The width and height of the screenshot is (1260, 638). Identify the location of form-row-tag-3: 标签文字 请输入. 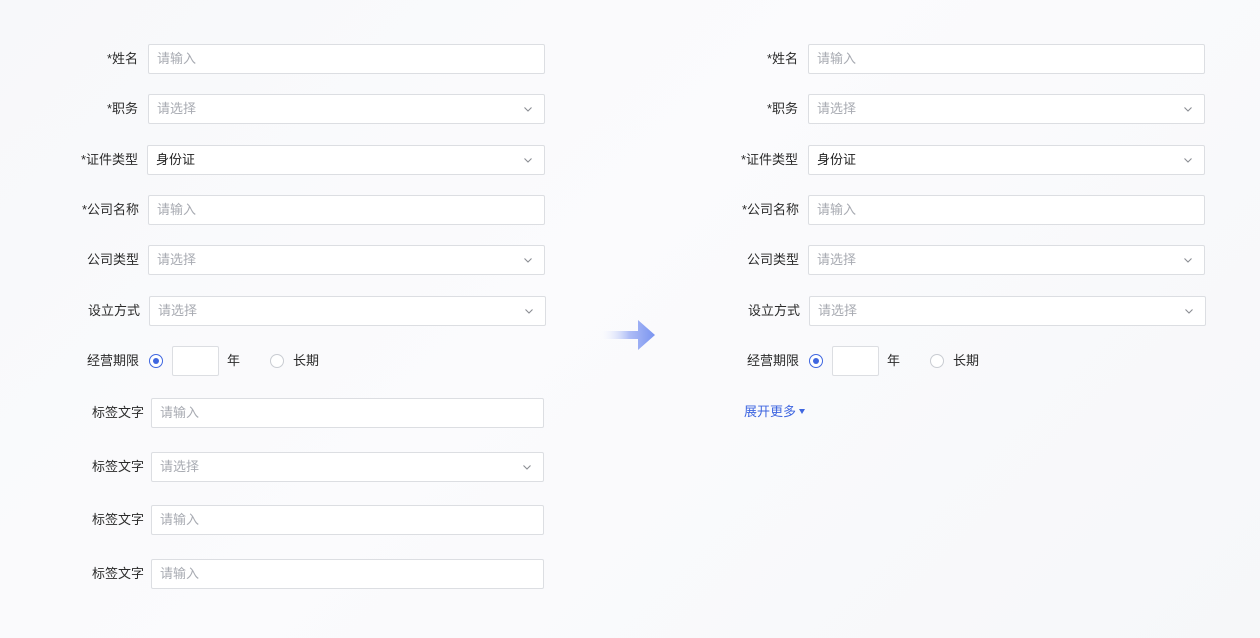
(280, 520).